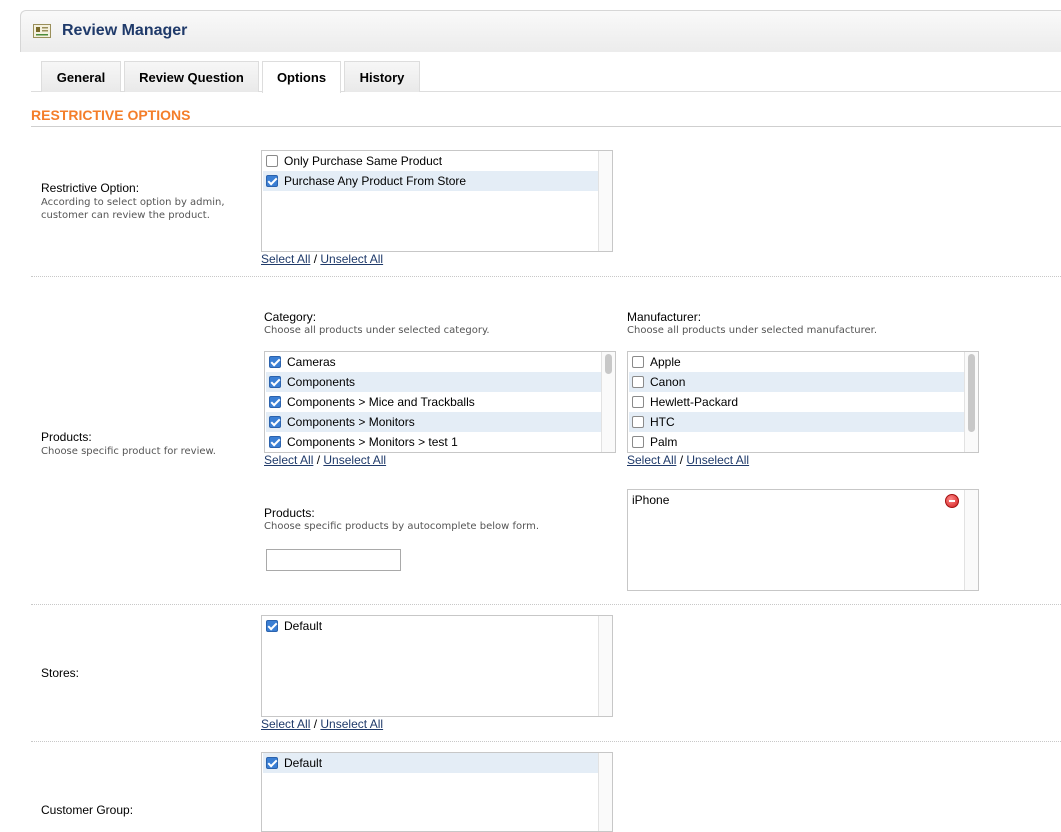 The image size is (1061, 832). What do you see at coordinates (381, 402) in the screenshot?
I see `option-label: Components > Mice and Trackballs` at bounding box center [381, 402].